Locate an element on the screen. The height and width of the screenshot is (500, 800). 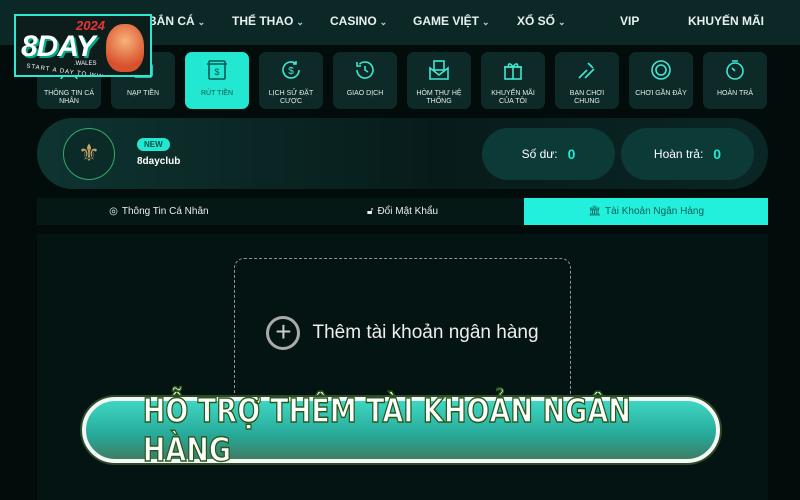
nav-khuyen-mai: KHUYẾN MÃI is located at coordinates (726, 21).